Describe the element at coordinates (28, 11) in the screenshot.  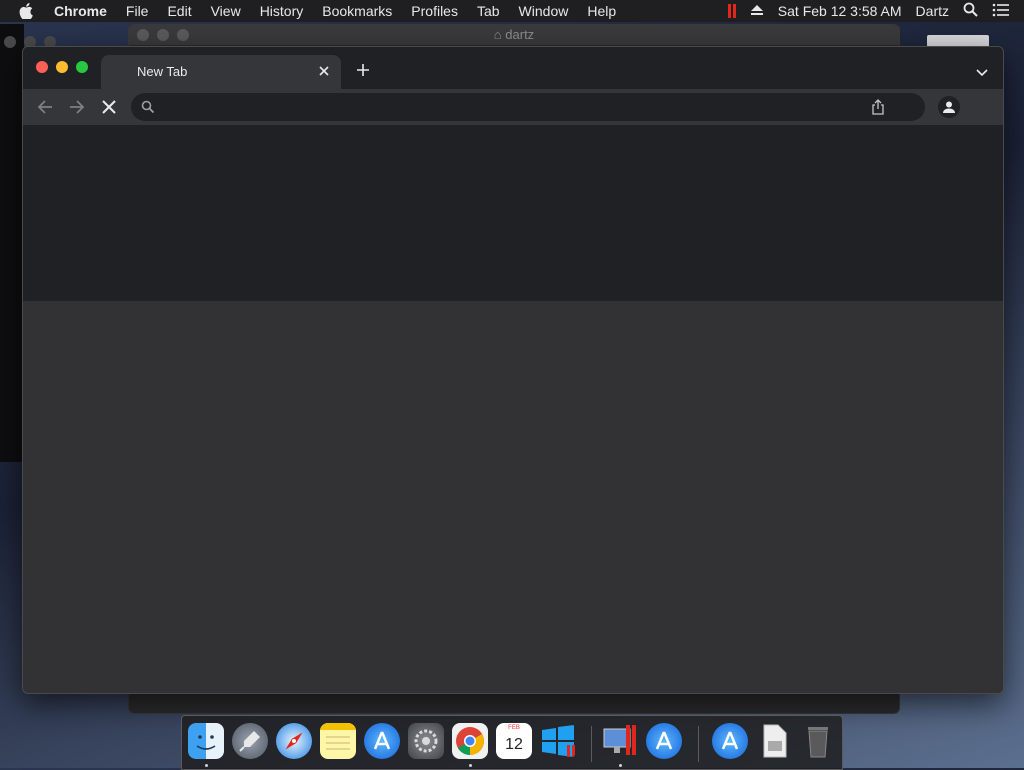
I see `apple-menu-icon` at that location.